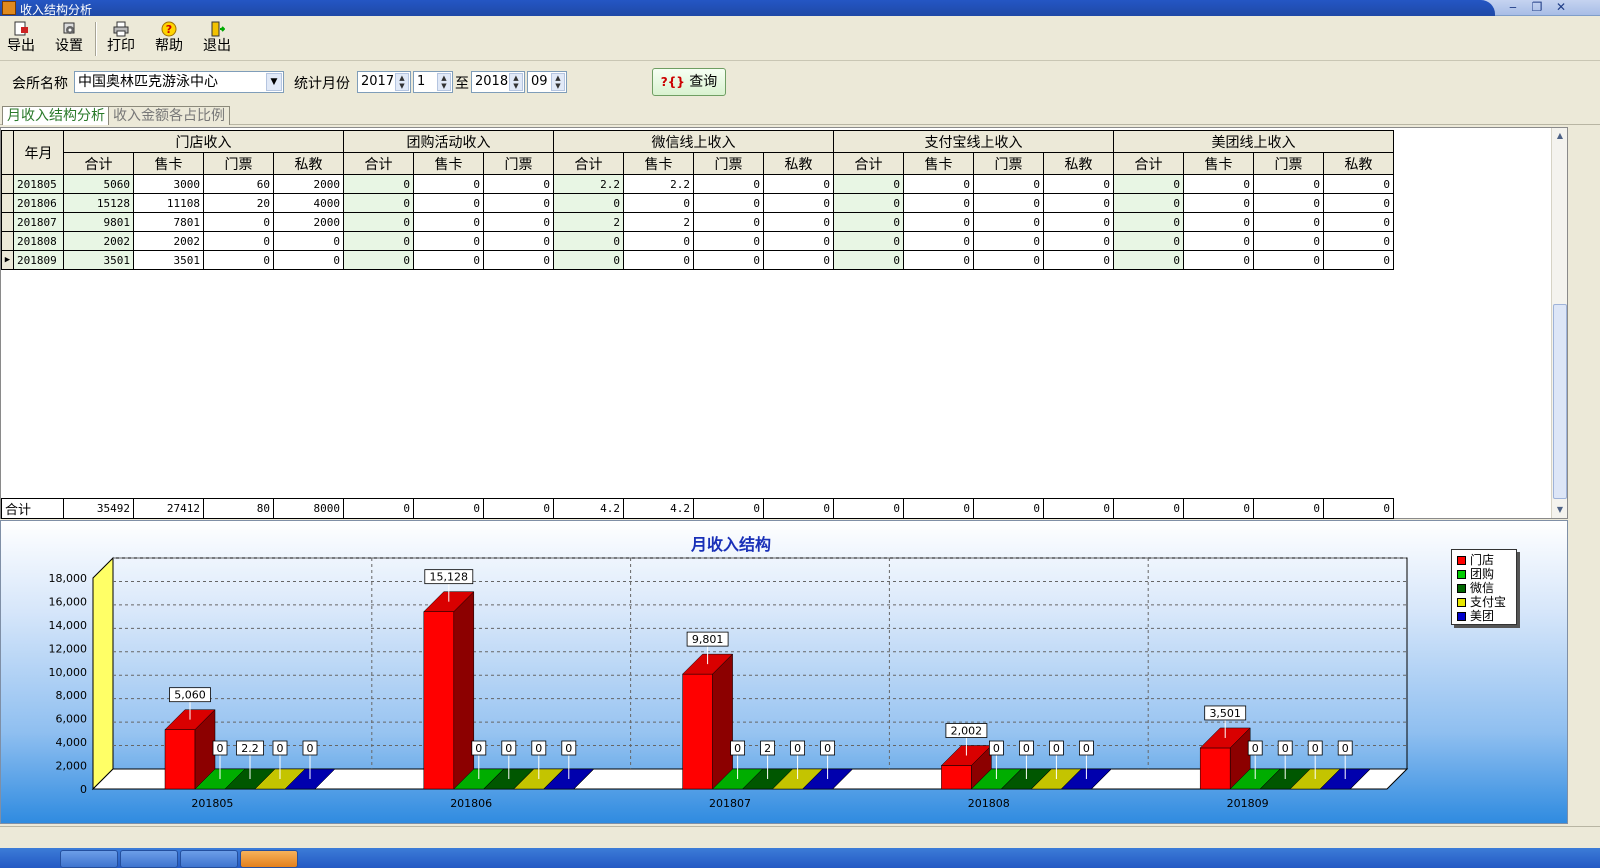  Describe the element at coordinates (56, 115) in the screenshot. I see `tab-monthly-structure: 月收入结构分析` at that location.